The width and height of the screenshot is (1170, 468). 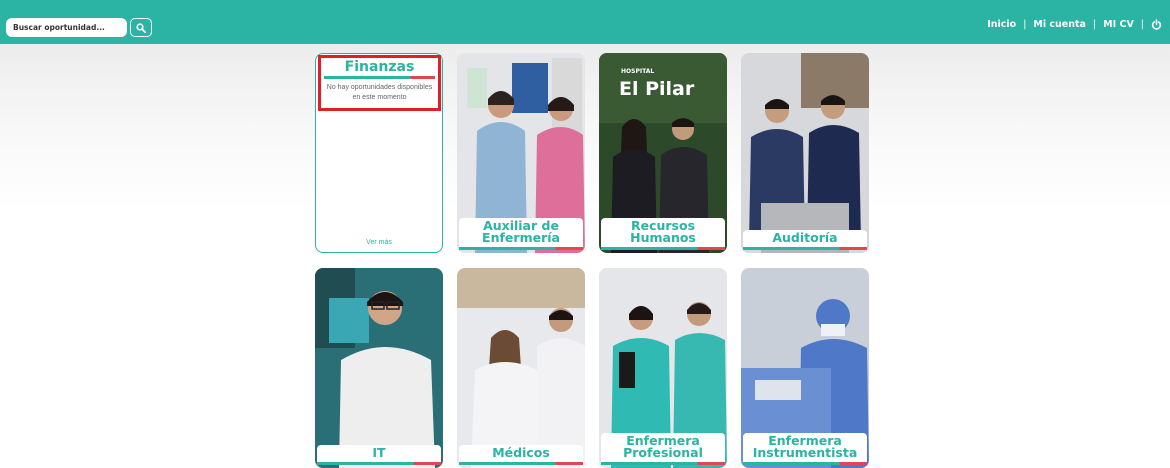 What do you see at coordinates (585, 22) in the screenshot?
I see `top-navigation-bar: Inicio | Mi cuenta | MI CV |` at bounding box center [585, 22].